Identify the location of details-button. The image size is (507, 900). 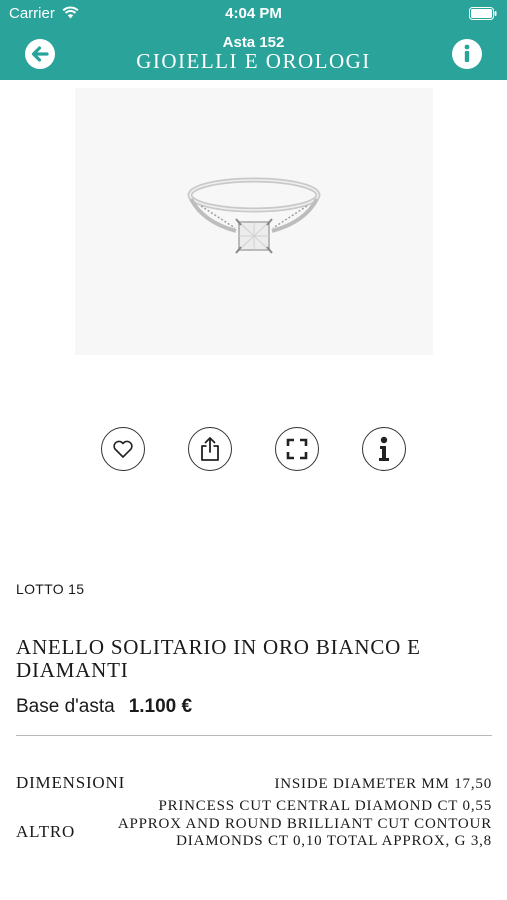
(384, 449).